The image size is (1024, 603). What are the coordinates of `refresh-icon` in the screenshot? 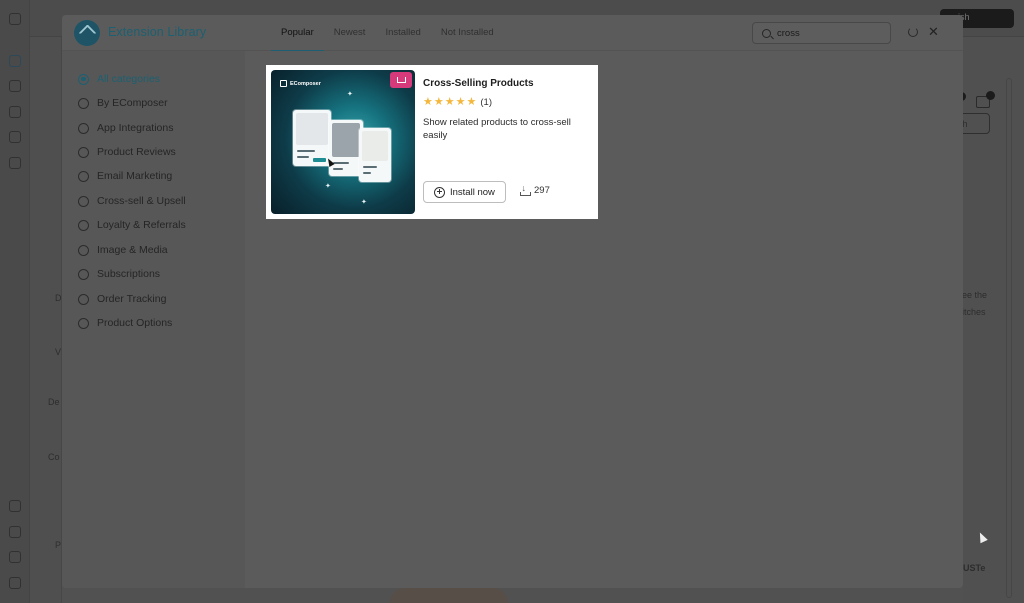 It's located at (913, 32).